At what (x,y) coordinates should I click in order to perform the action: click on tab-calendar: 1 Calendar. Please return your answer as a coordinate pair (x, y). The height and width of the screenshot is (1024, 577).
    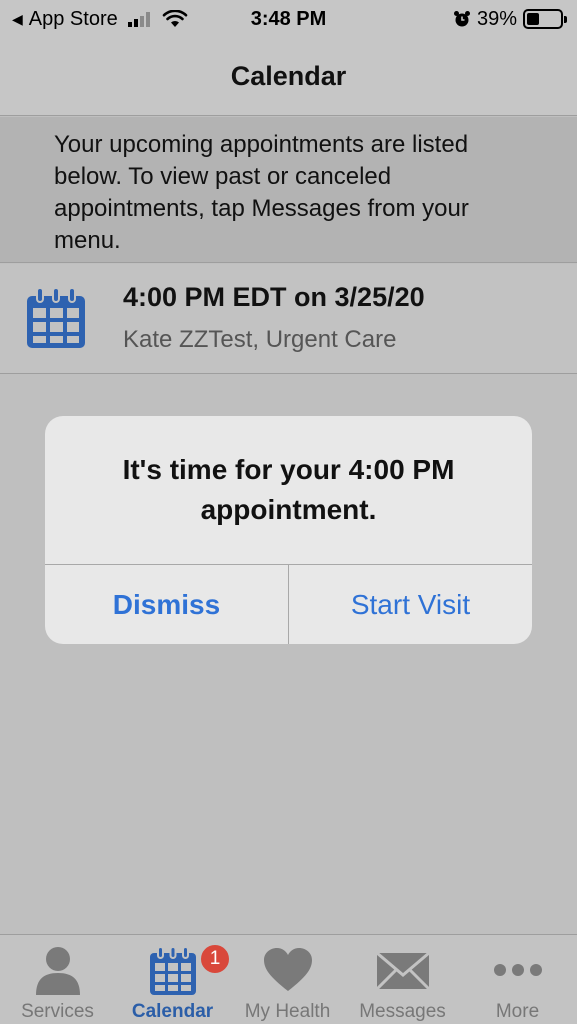
    Looking at the image, I should click on (173, 979).